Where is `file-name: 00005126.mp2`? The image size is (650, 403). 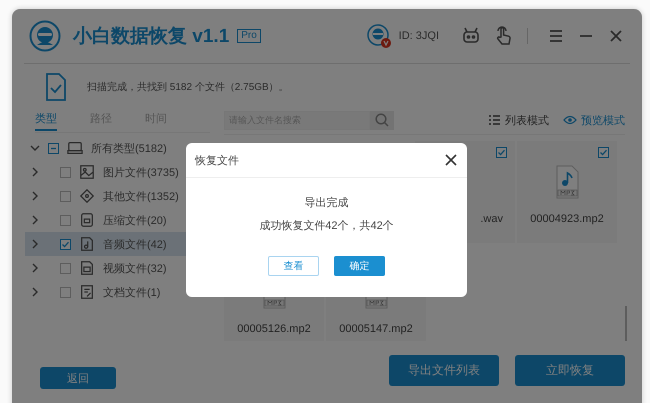
file-name: 00005126.mp2 is located at coordinates (274, 329).